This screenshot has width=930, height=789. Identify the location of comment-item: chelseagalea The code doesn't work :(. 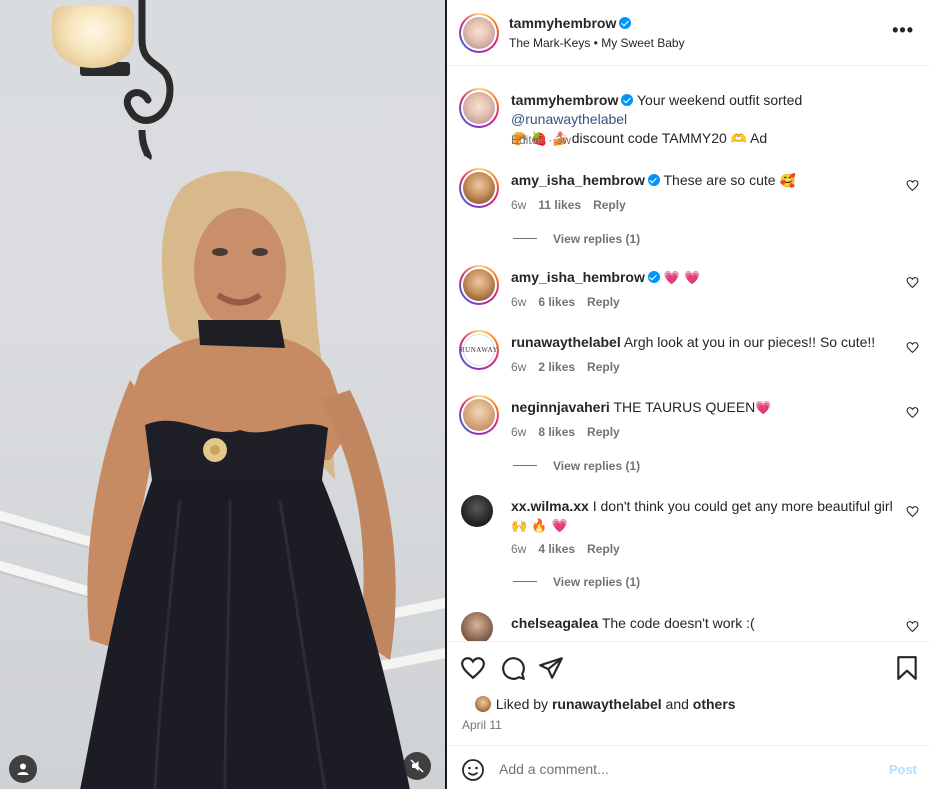
(688, 626).